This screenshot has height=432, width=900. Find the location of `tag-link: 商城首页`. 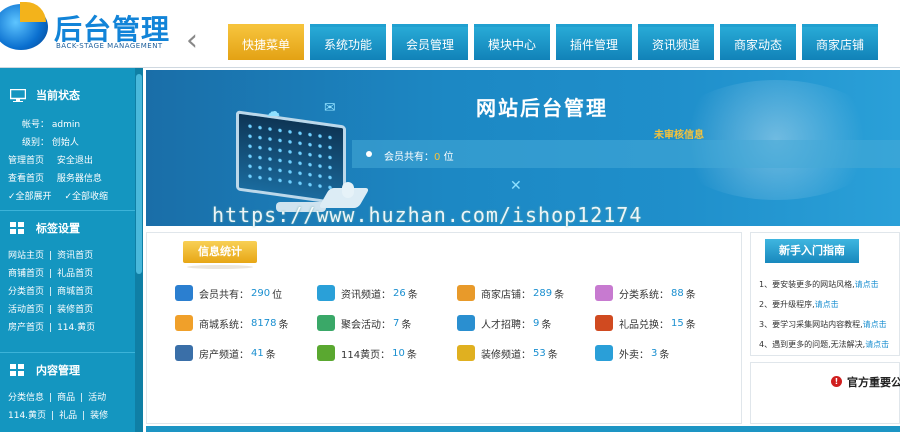

tag-link: 商城首页 is located at coordinates (75, 292).